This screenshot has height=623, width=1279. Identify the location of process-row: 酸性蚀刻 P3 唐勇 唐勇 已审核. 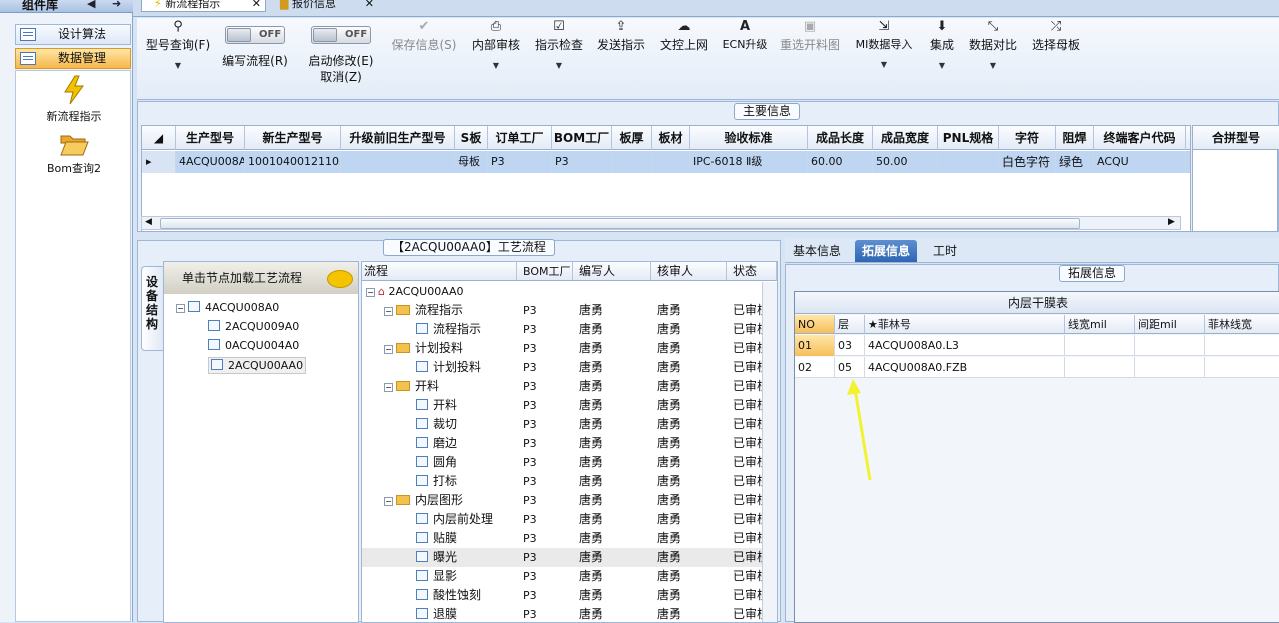
(565, 595).